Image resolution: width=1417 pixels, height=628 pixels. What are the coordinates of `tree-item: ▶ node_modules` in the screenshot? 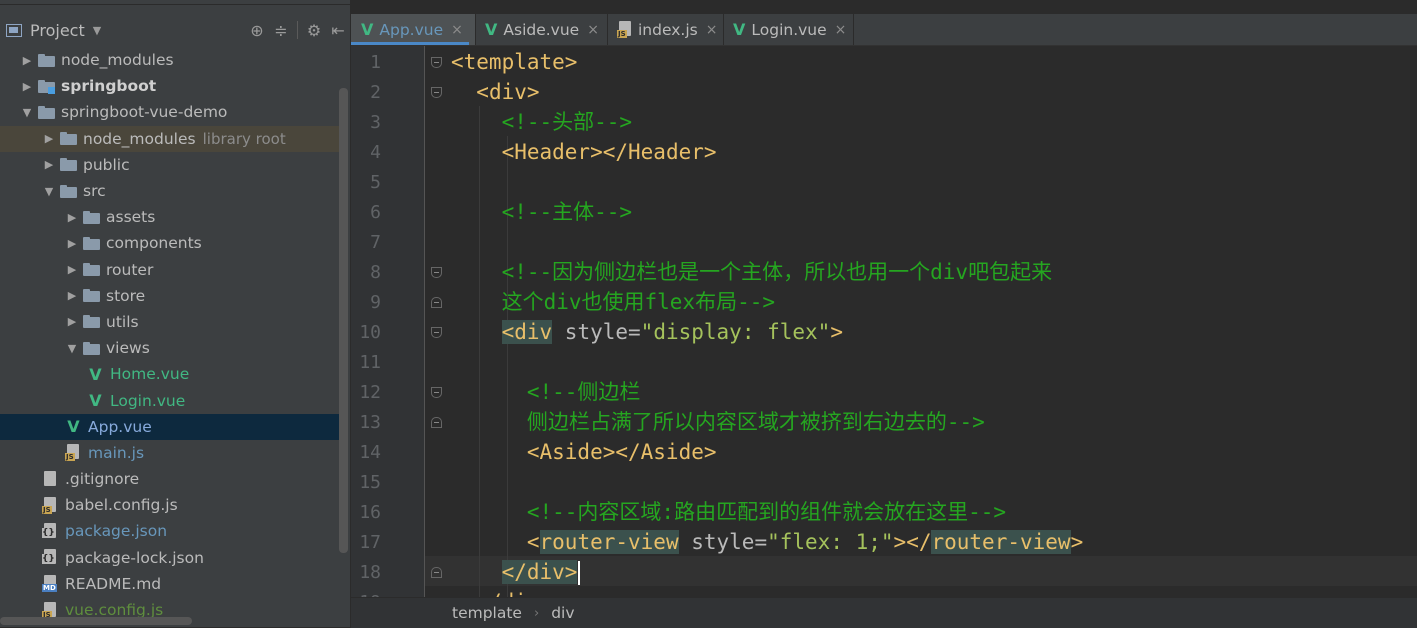 It's located at (170, 60).